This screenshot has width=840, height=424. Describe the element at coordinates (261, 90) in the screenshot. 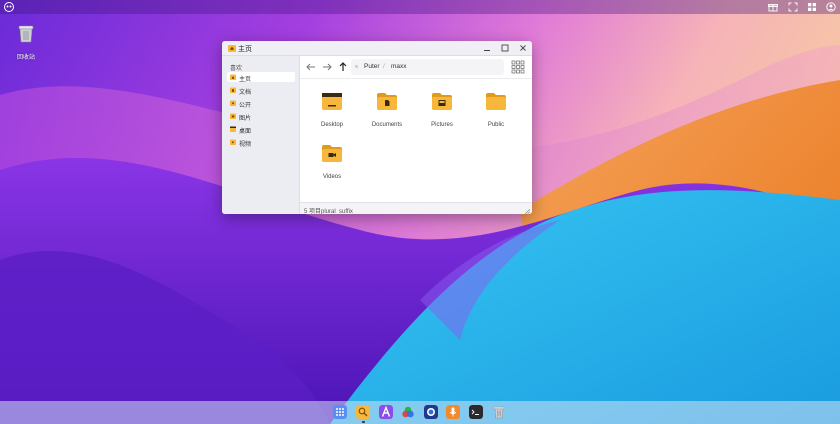

I see `sidebar-item-documents: 文档` at that location.